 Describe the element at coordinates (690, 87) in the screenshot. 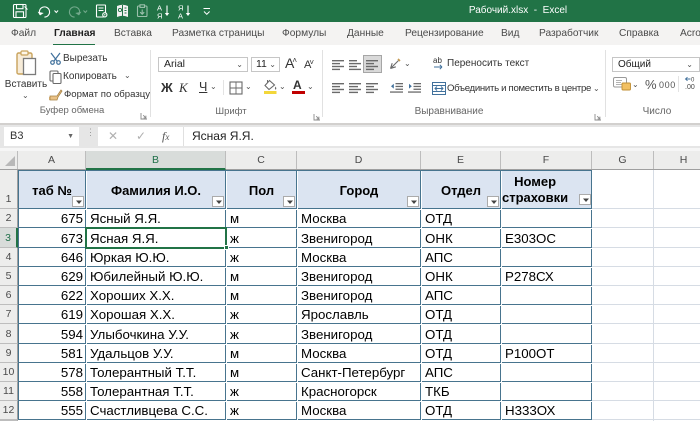

I see `svg-text: .00` at that location.